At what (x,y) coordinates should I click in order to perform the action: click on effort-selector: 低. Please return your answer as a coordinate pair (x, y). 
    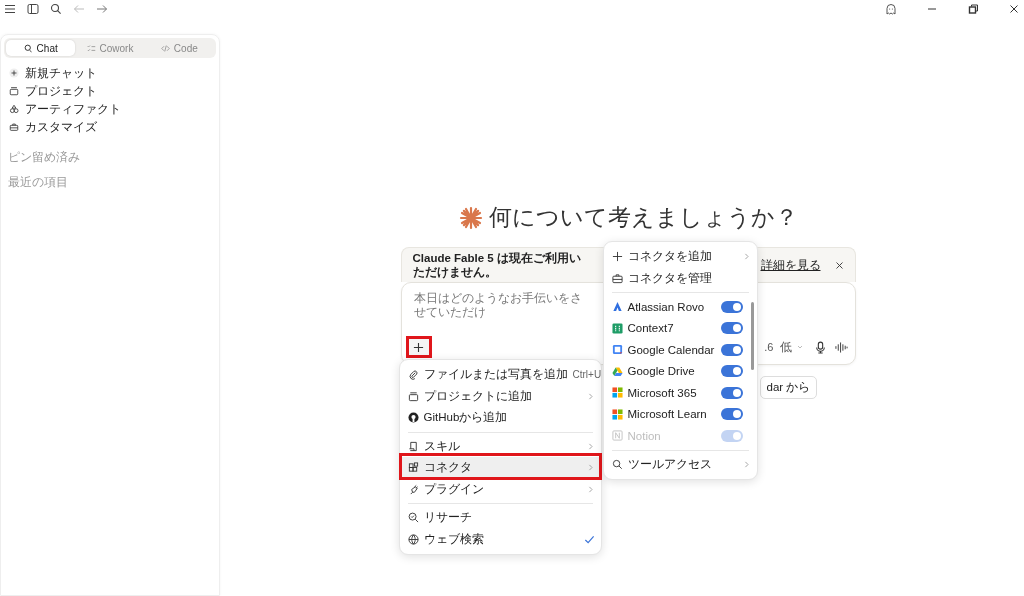
    Looking at the image, I should click on (785, 347).